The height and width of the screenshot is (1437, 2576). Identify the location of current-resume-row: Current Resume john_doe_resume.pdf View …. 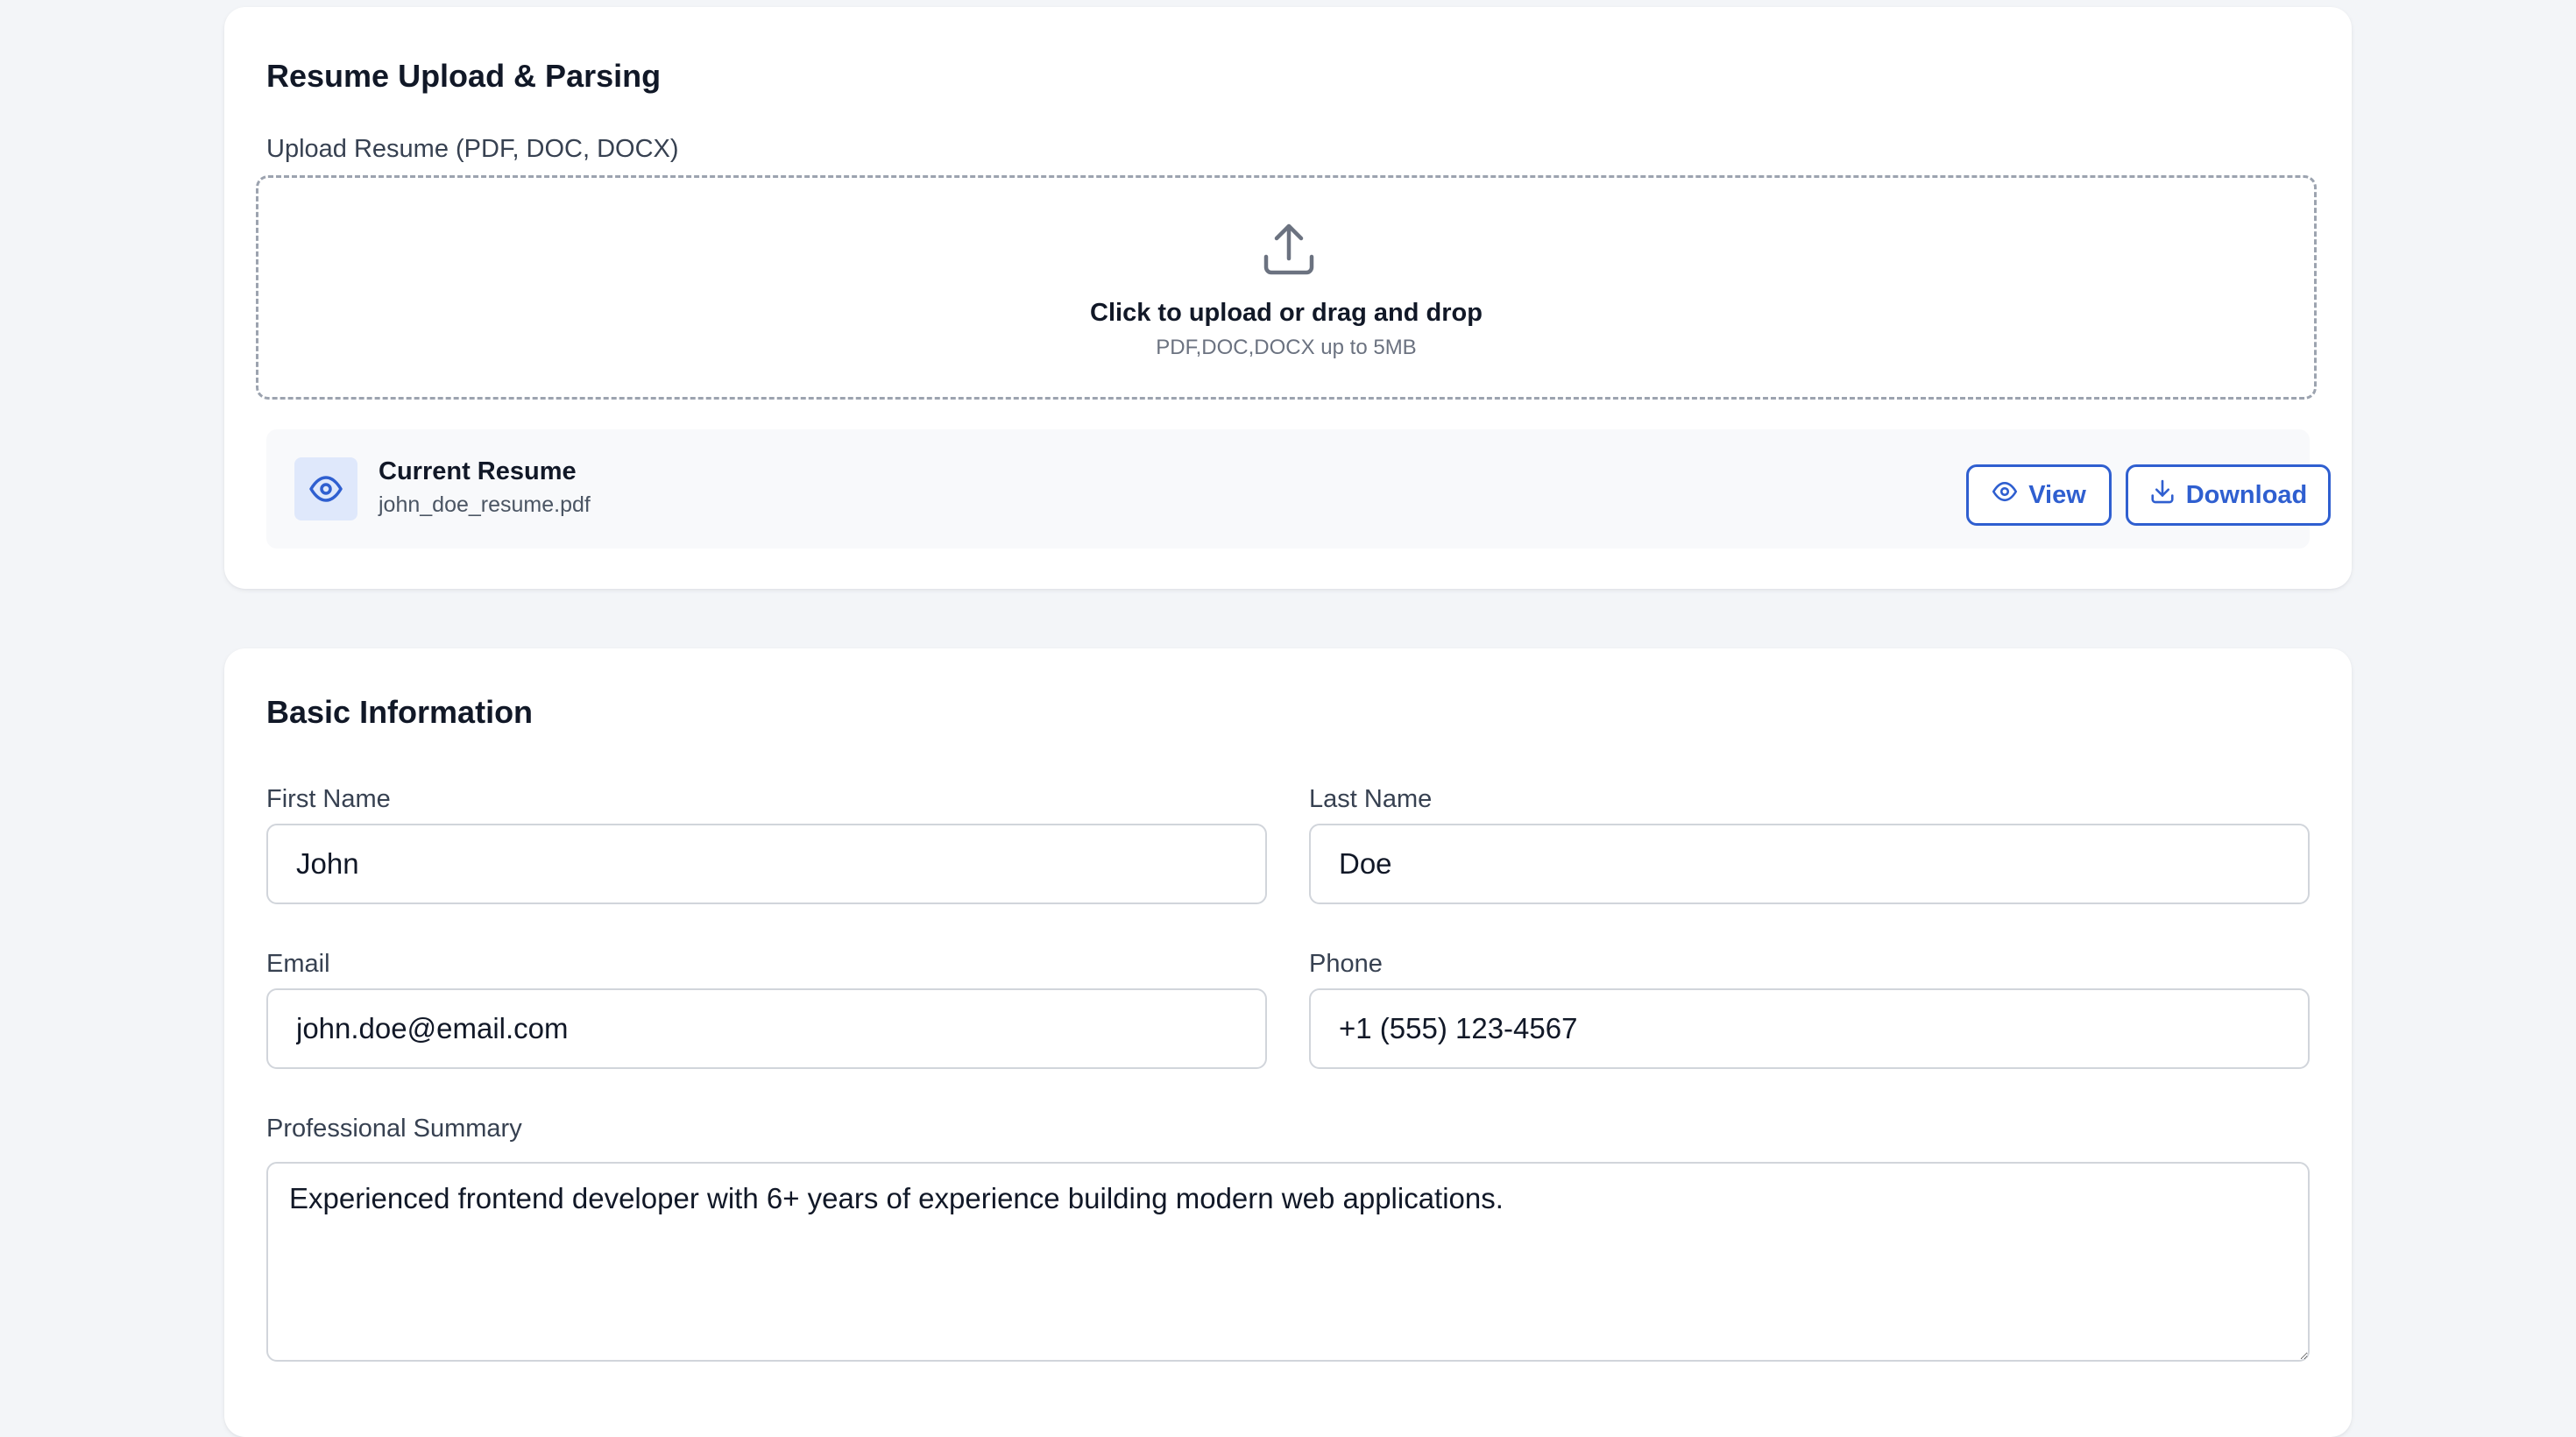
(1298, 489).